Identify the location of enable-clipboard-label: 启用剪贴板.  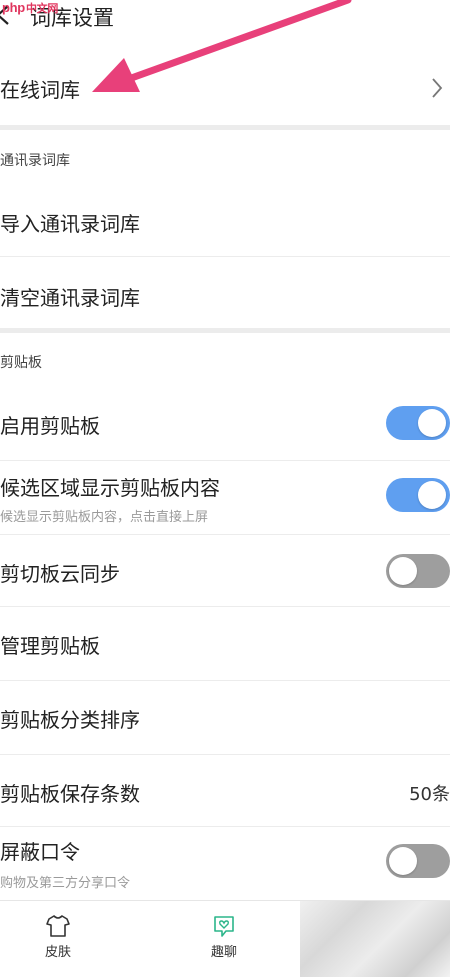
(50, 426).